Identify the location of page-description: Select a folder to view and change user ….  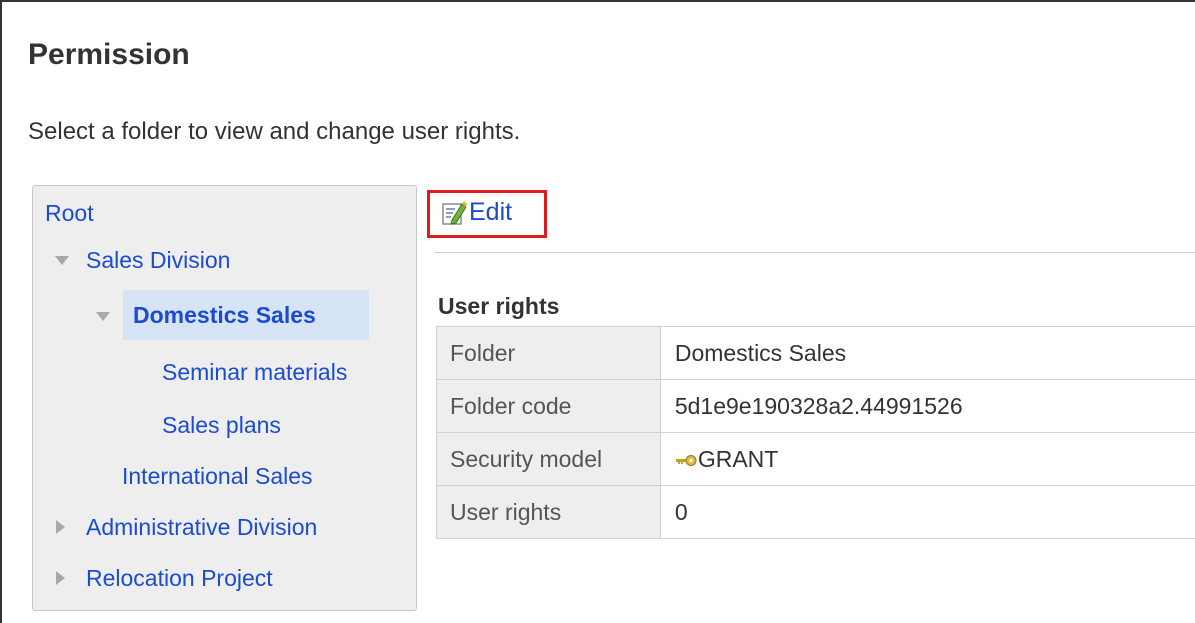
(274, 131).